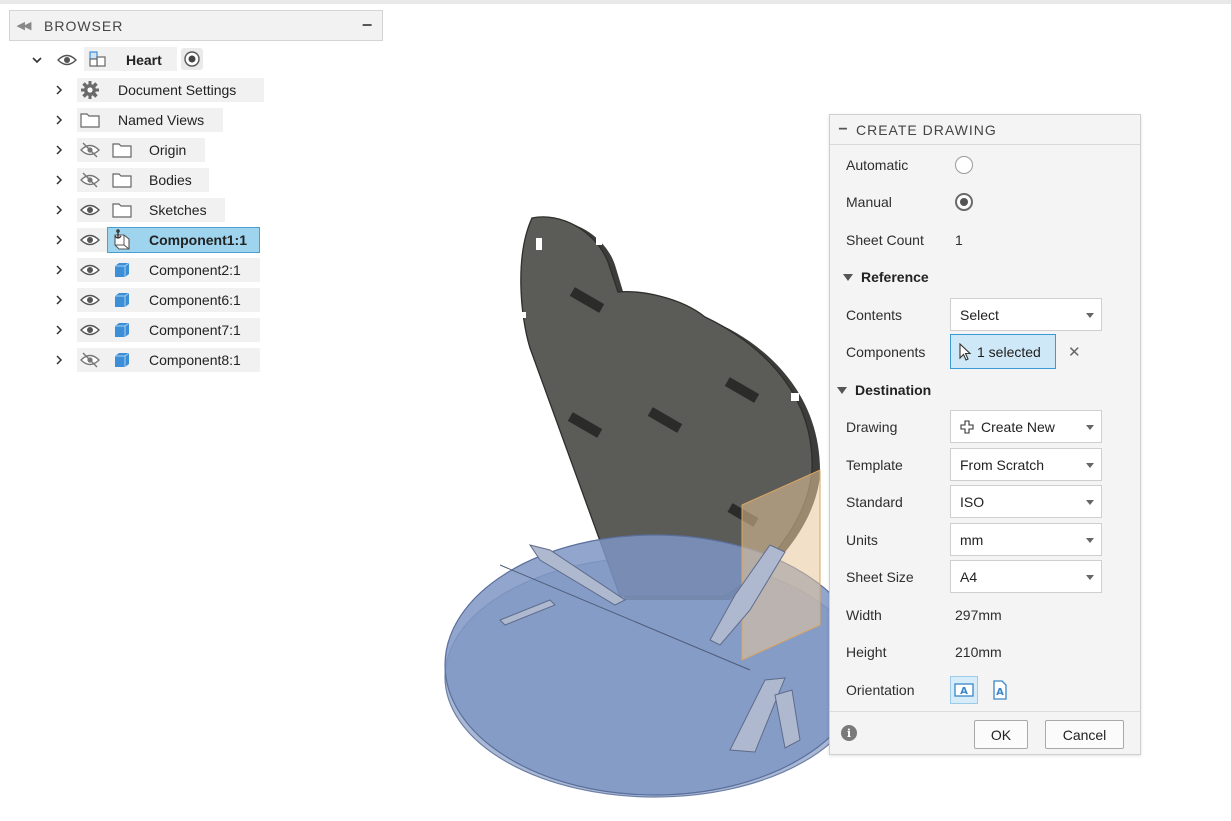 Image resolution: width=1231 pixels, height=821 pixels. Describe the element at coordinates (195, 330) in the screenshot. I see `tree-item-label: Component7:1` at that location.